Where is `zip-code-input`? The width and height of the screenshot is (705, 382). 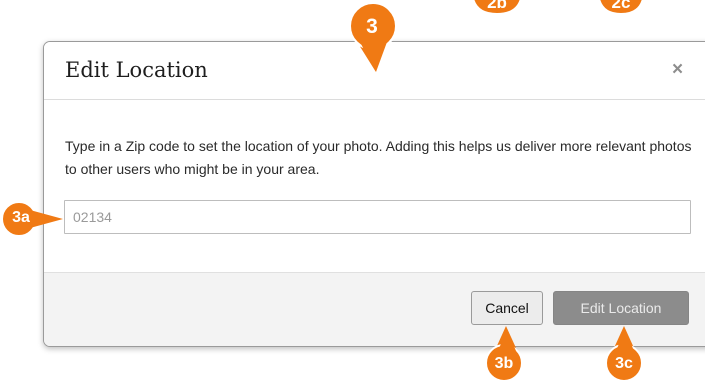 zip-code-input is located at coordinates (377, 217).